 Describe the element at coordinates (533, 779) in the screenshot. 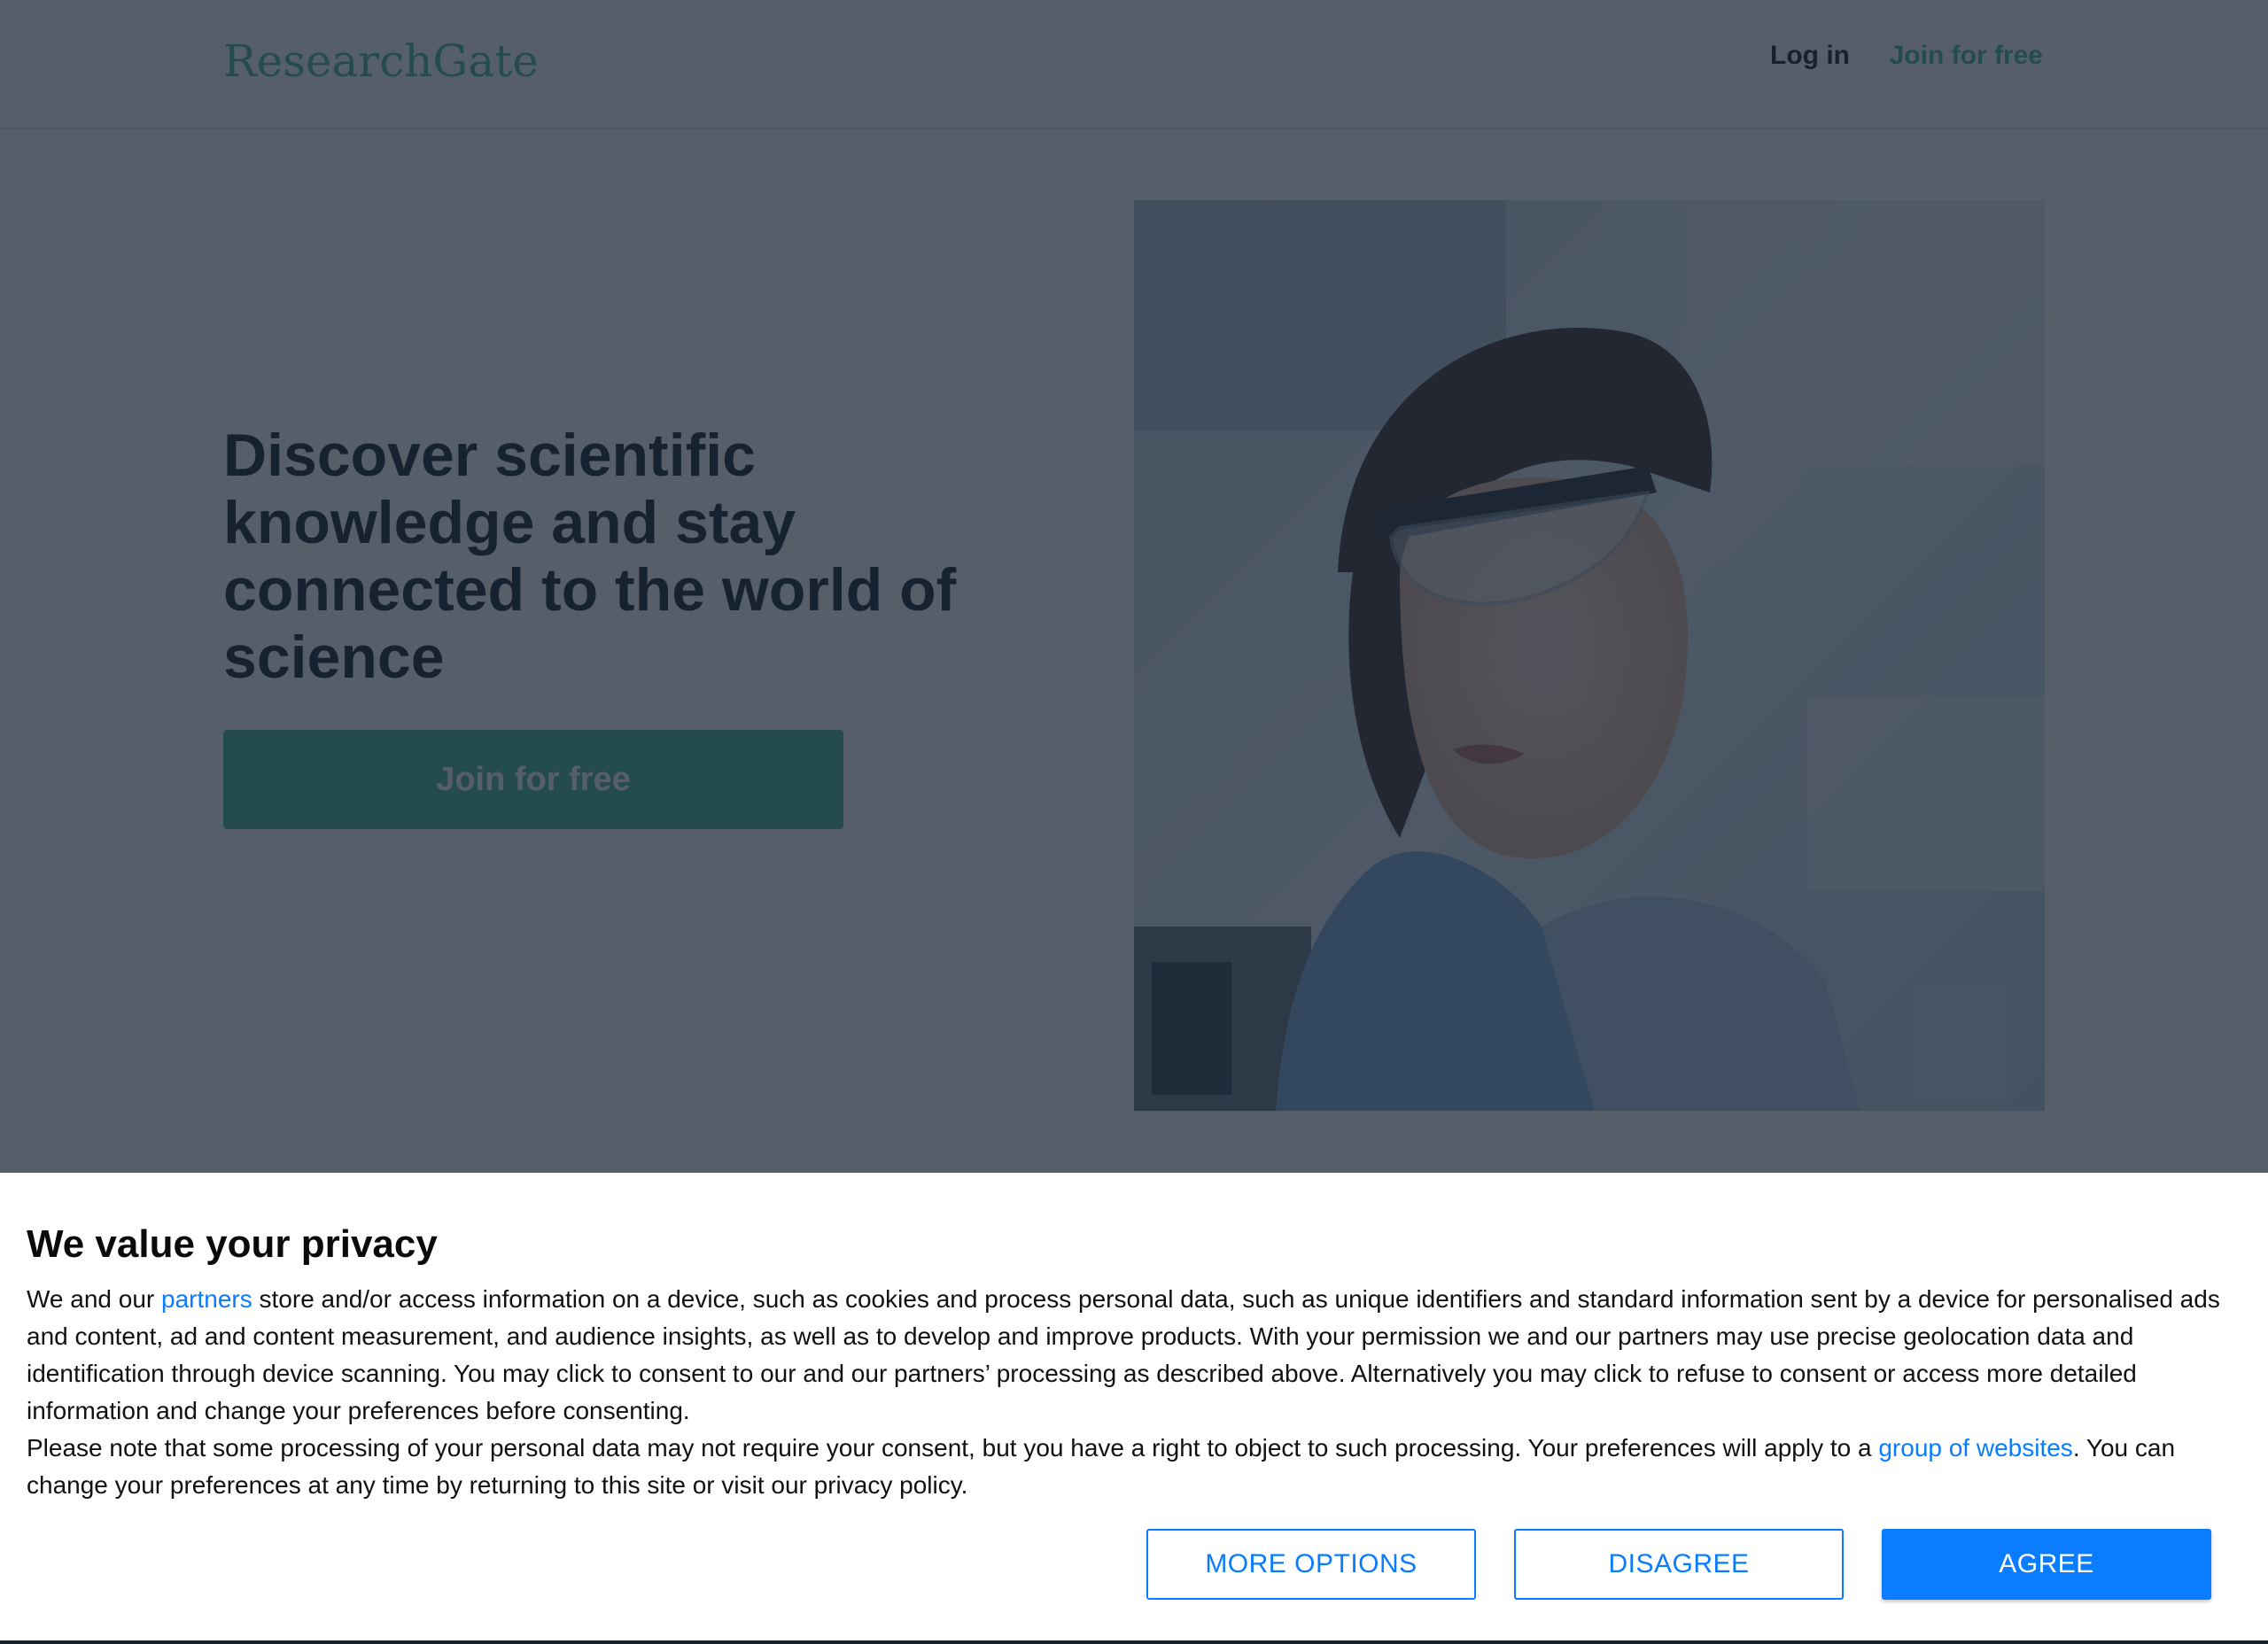

I see `join-for-free-button: Join for free` at that location.